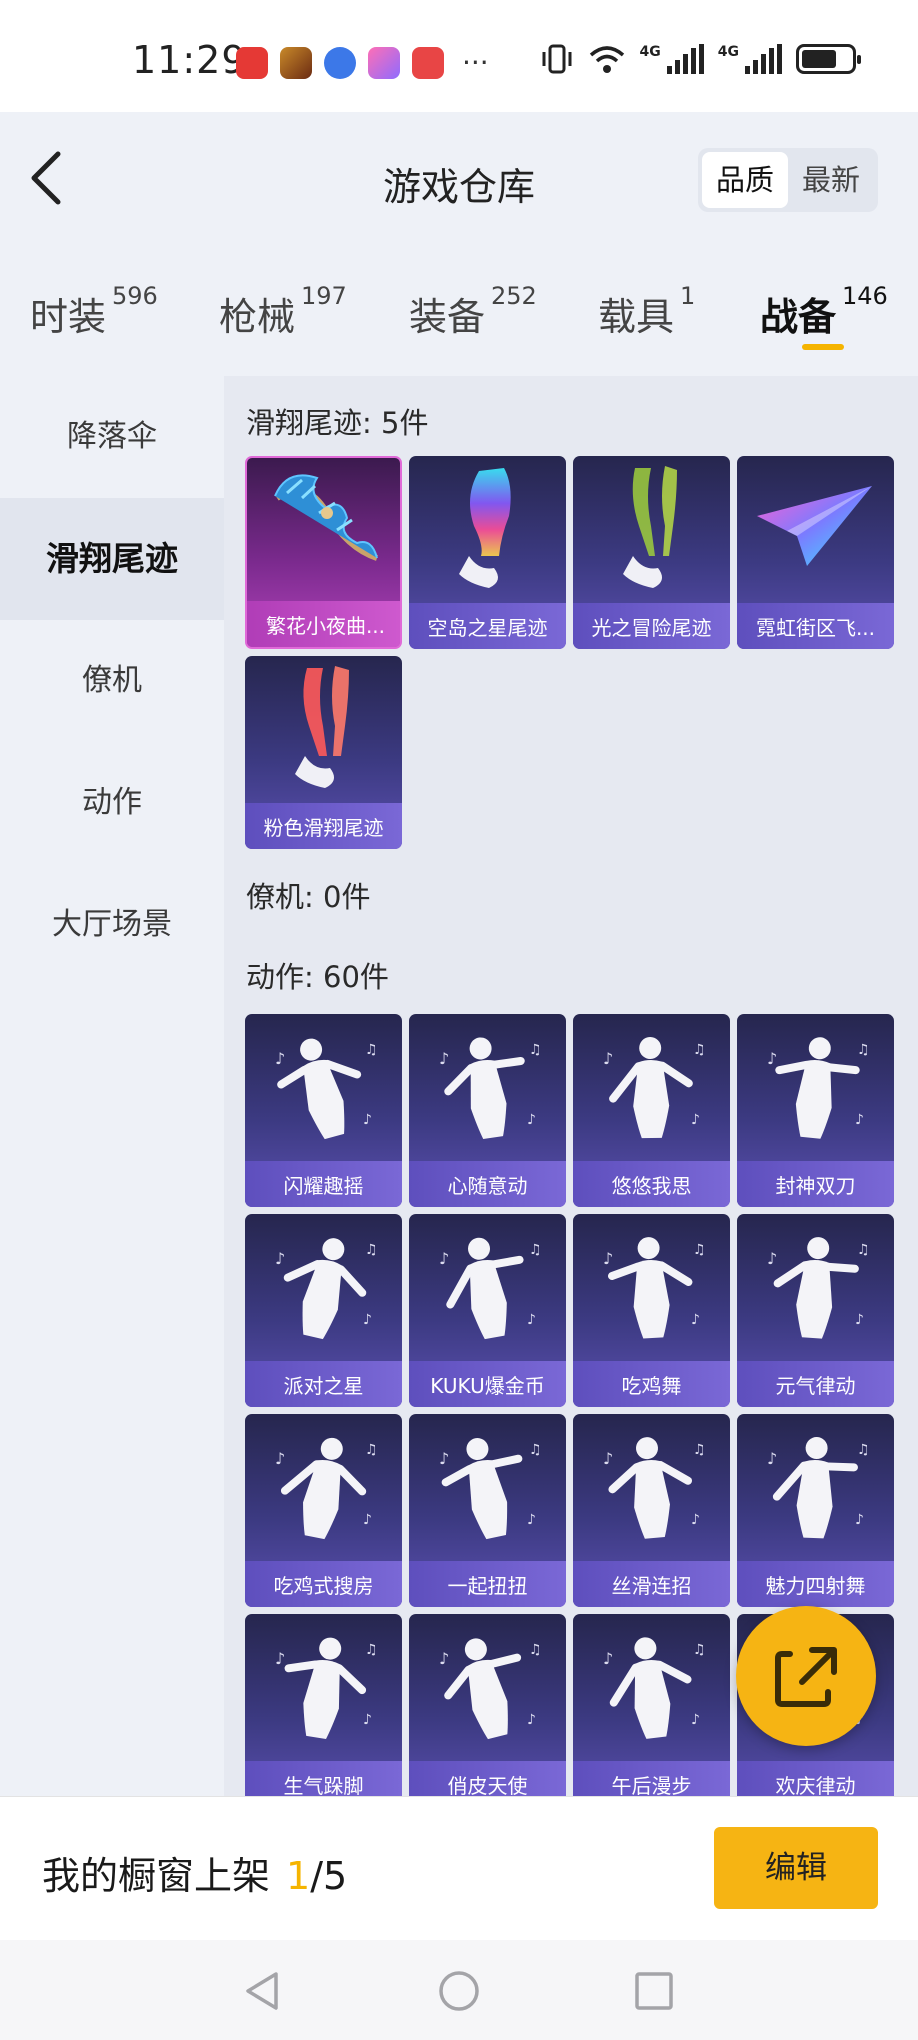 The width and height of the screenshot is (918, 2040). Describe the element at coordinates (112, 437) in the screenshot. I see `sidebar-item-parachute: 降落伞` at that location.